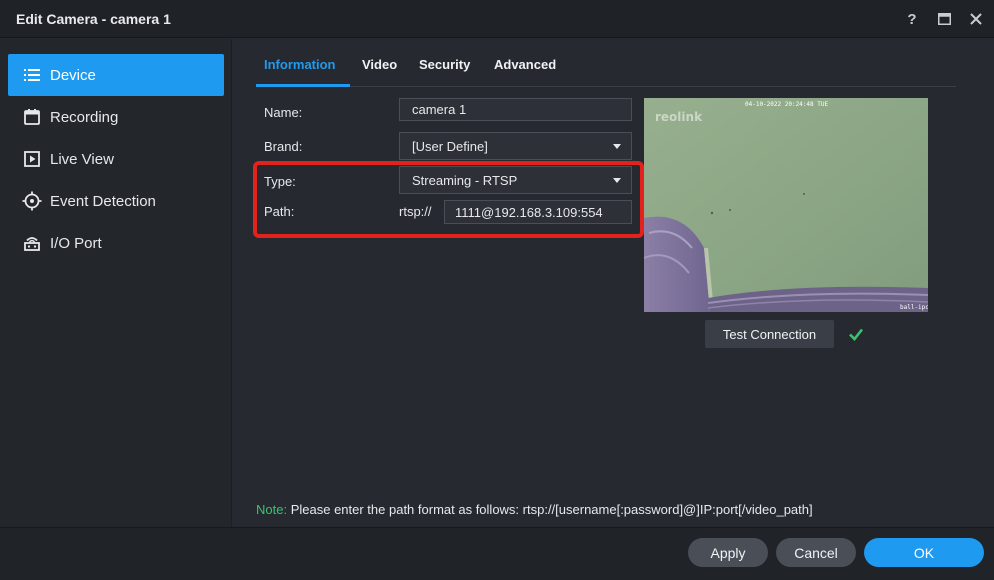 This screenshot has height=580, width=994. Describe the element at coordinates (856, 334) in the screenshot. I see `checkmark-icon` at that location.